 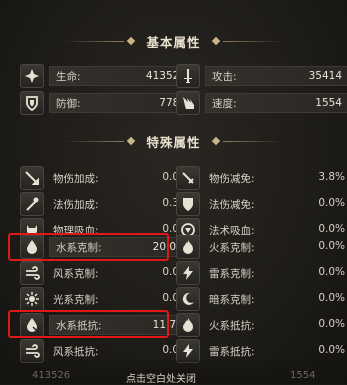 What do you see at coordinates (32, 204) in the screenshot?
I see `staff-icon` at bounding box center [32, 204].